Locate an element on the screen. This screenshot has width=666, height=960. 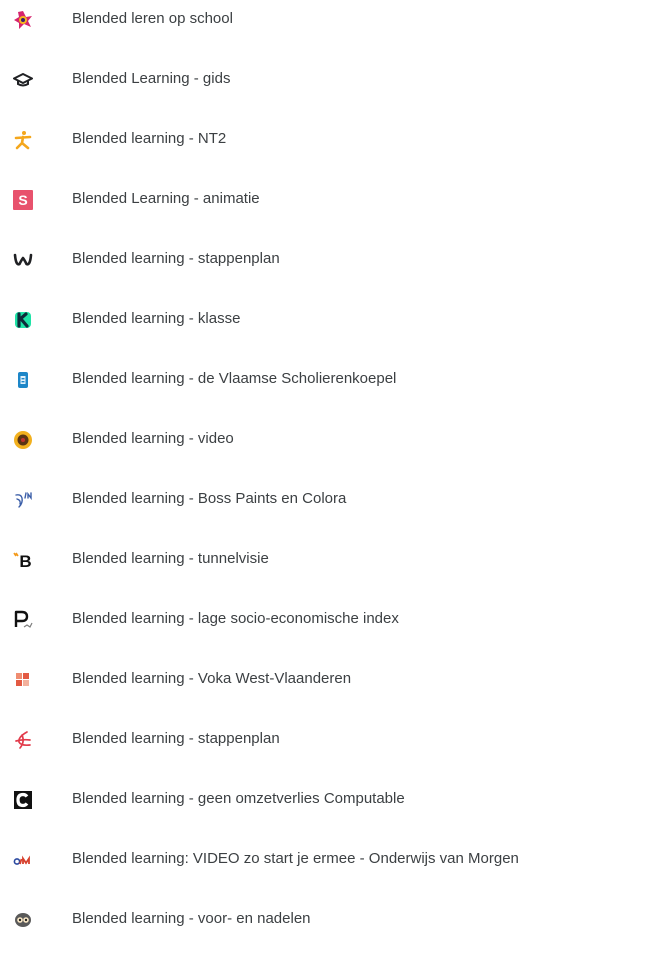
link-item: Blended leren op school is located at coordinates (333, 30).